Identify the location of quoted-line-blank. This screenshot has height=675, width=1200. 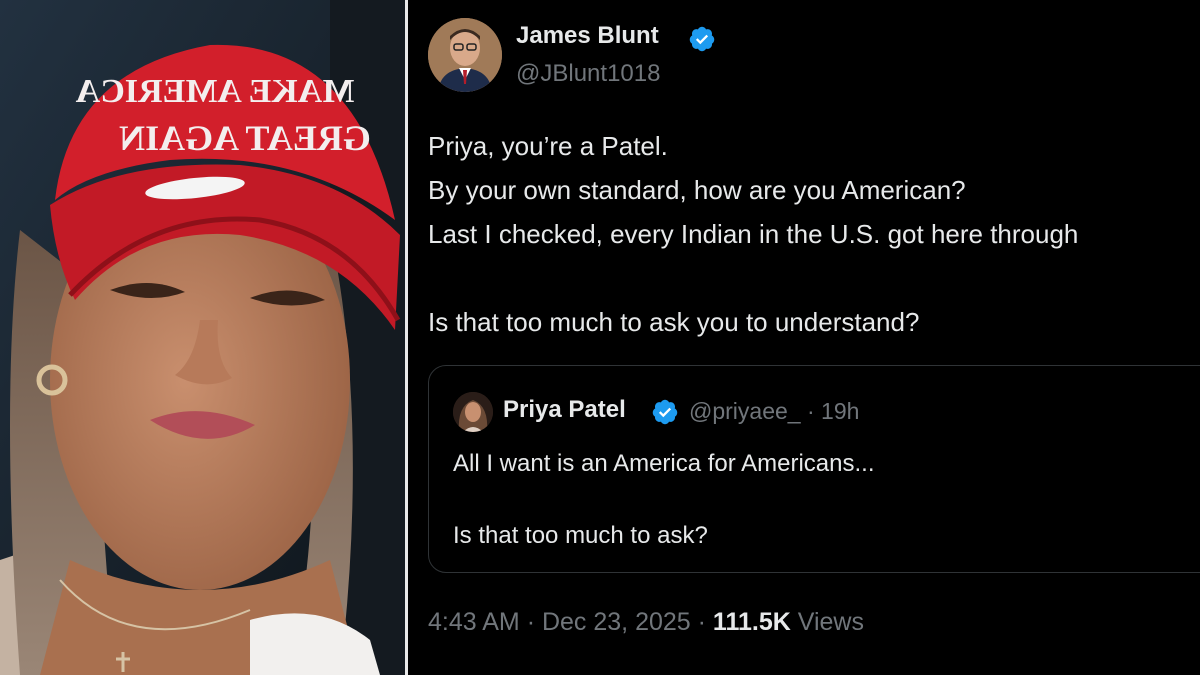
(826, 500).